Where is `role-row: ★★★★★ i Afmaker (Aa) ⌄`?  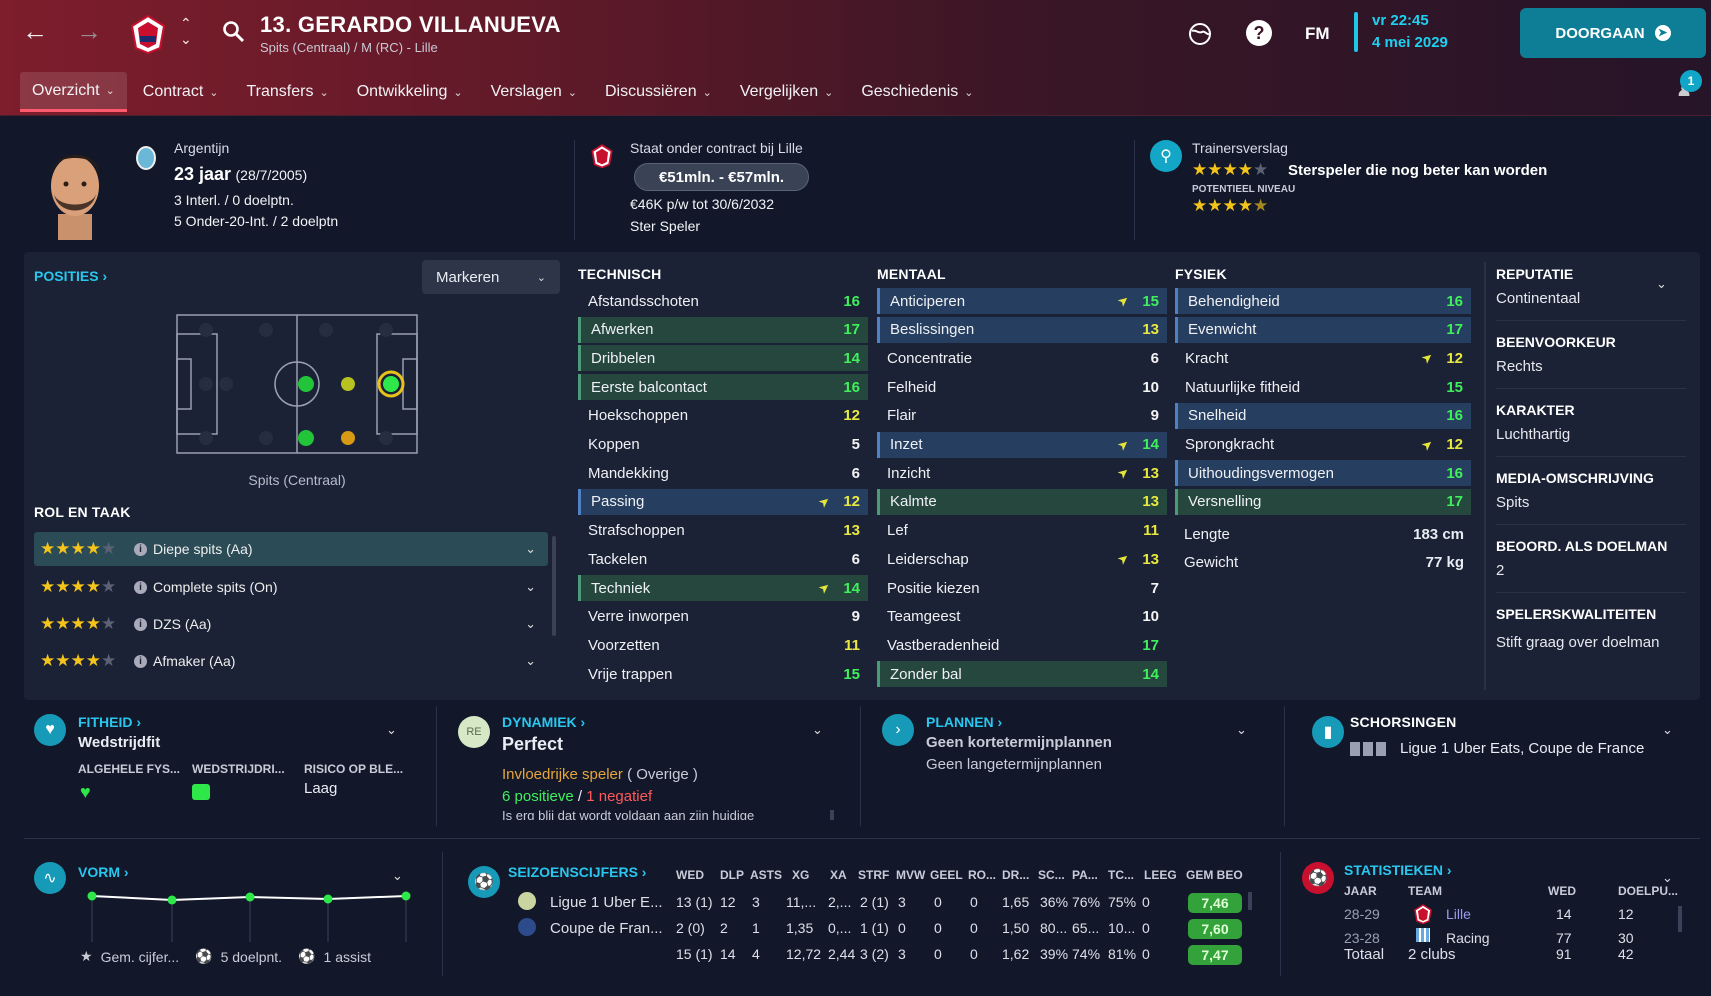
role-row: ★★★★★ i Afmaker (Aa) ⌄ is located at coordinates (291, 661).